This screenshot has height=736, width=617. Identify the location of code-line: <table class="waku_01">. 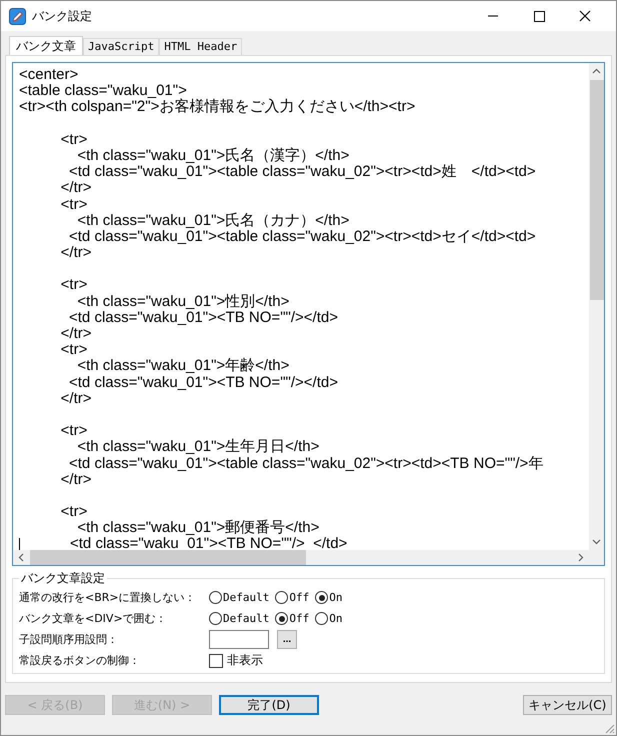
(103, 91).